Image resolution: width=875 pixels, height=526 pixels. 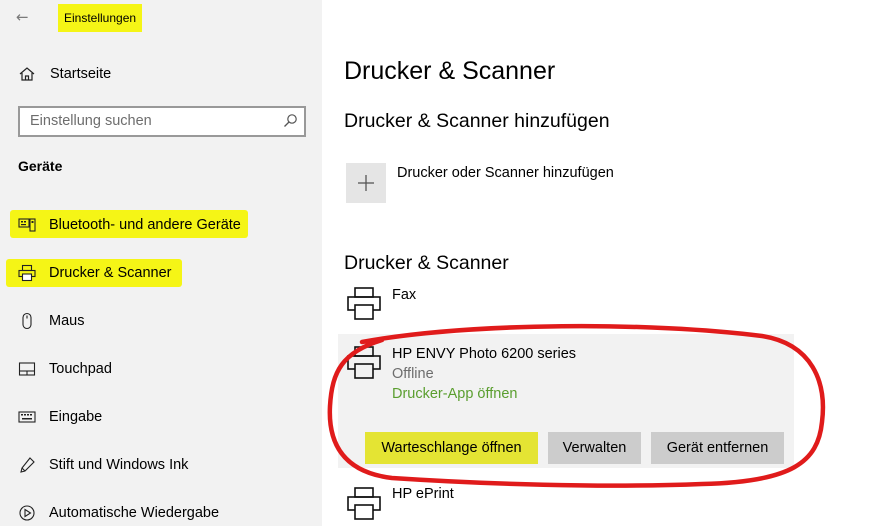 I want to click on open-printer-app-link: Drucker-App öffnen, so click(x=454, y=394).